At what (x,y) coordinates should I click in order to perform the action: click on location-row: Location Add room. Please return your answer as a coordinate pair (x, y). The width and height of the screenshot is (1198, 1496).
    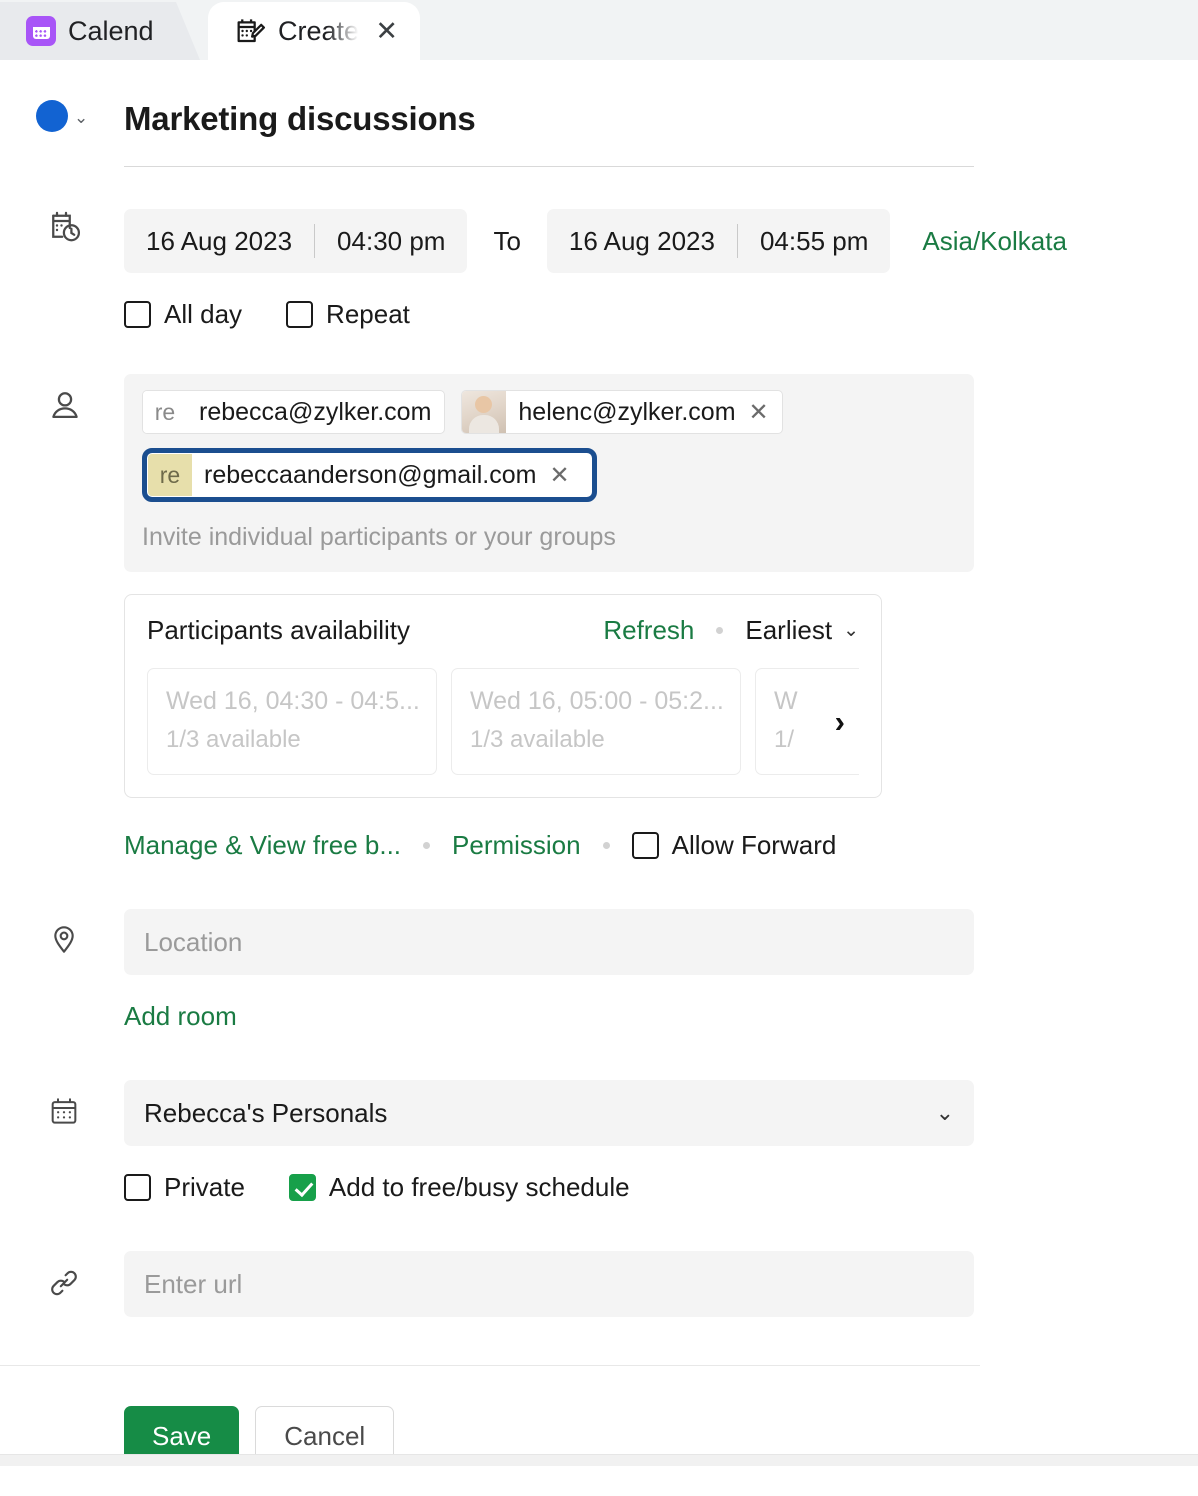
    Looking at the image, I should click on (599, 970).